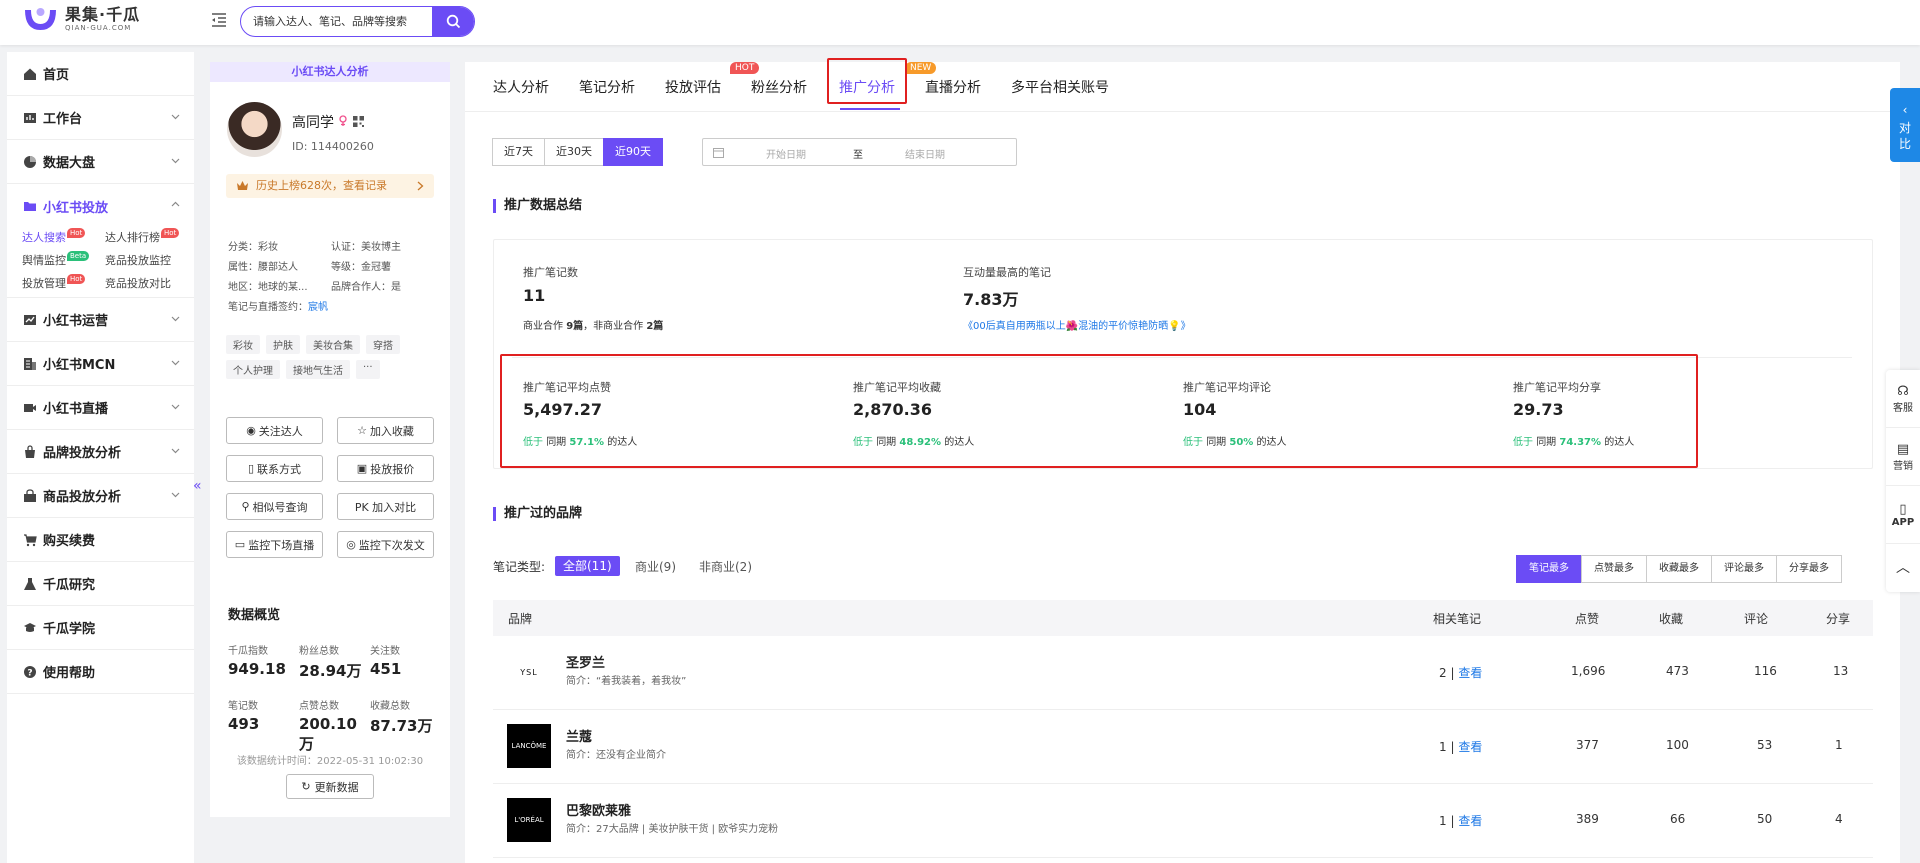 The width and height of the screenshot is (1920, 863). Describe the element at coordinates (725, 566) in the screenshot. I see `type-noncommercial: 非商业(2)` at that location.